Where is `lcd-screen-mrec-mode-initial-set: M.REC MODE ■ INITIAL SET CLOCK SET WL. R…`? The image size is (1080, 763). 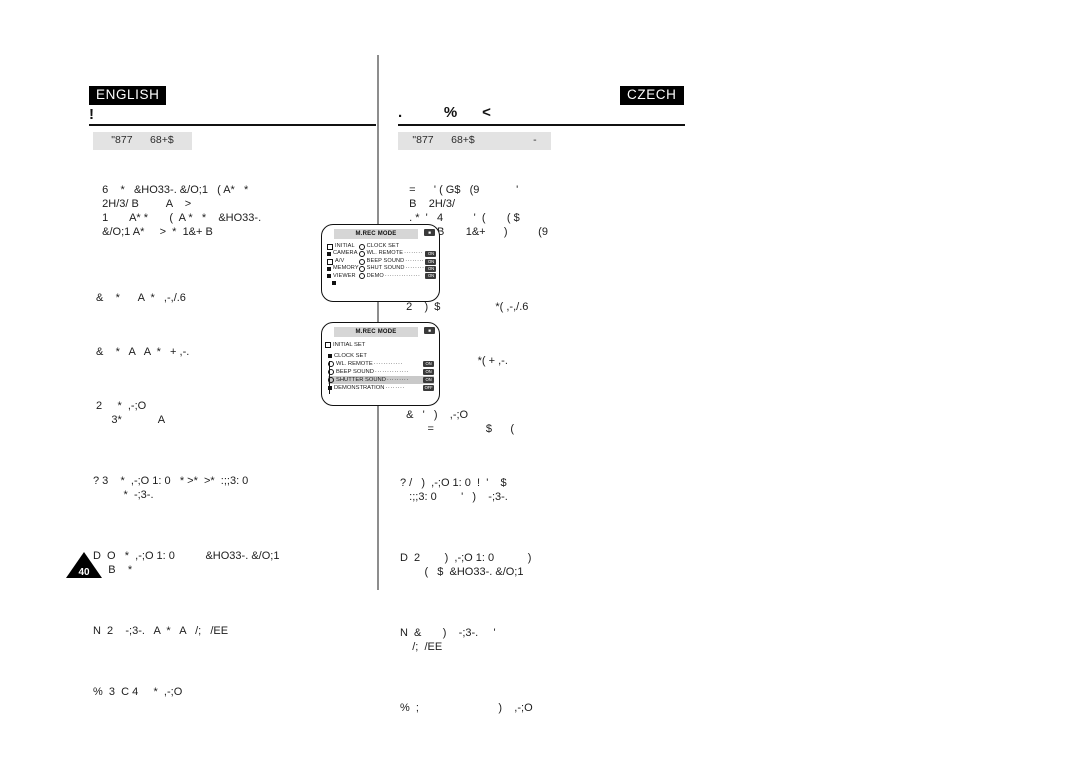 lcd-screen-mrec-mode-initial-set: M.REC MODE ■ INITIAL SET CLOCK SET WL. R… is located at coordinates (380, 364).